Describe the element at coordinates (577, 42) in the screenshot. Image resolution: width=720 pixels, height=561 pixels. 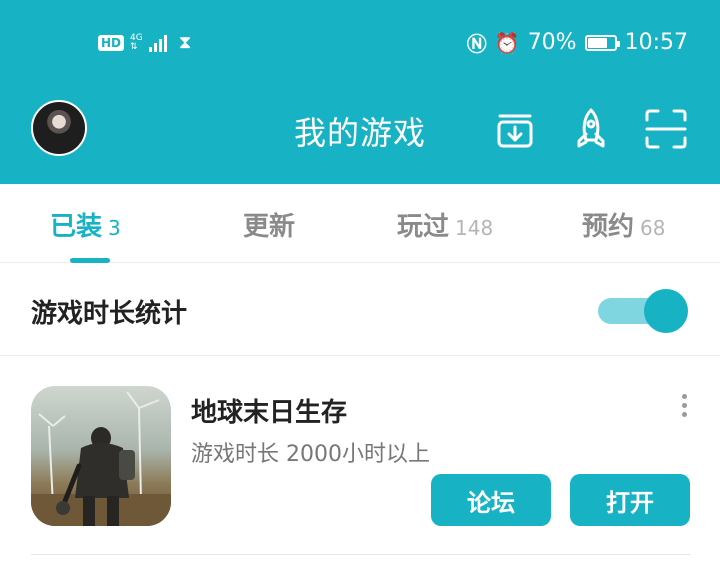
I see `status-right: Ⓝ ⏰ 70% 10:57` at that location.